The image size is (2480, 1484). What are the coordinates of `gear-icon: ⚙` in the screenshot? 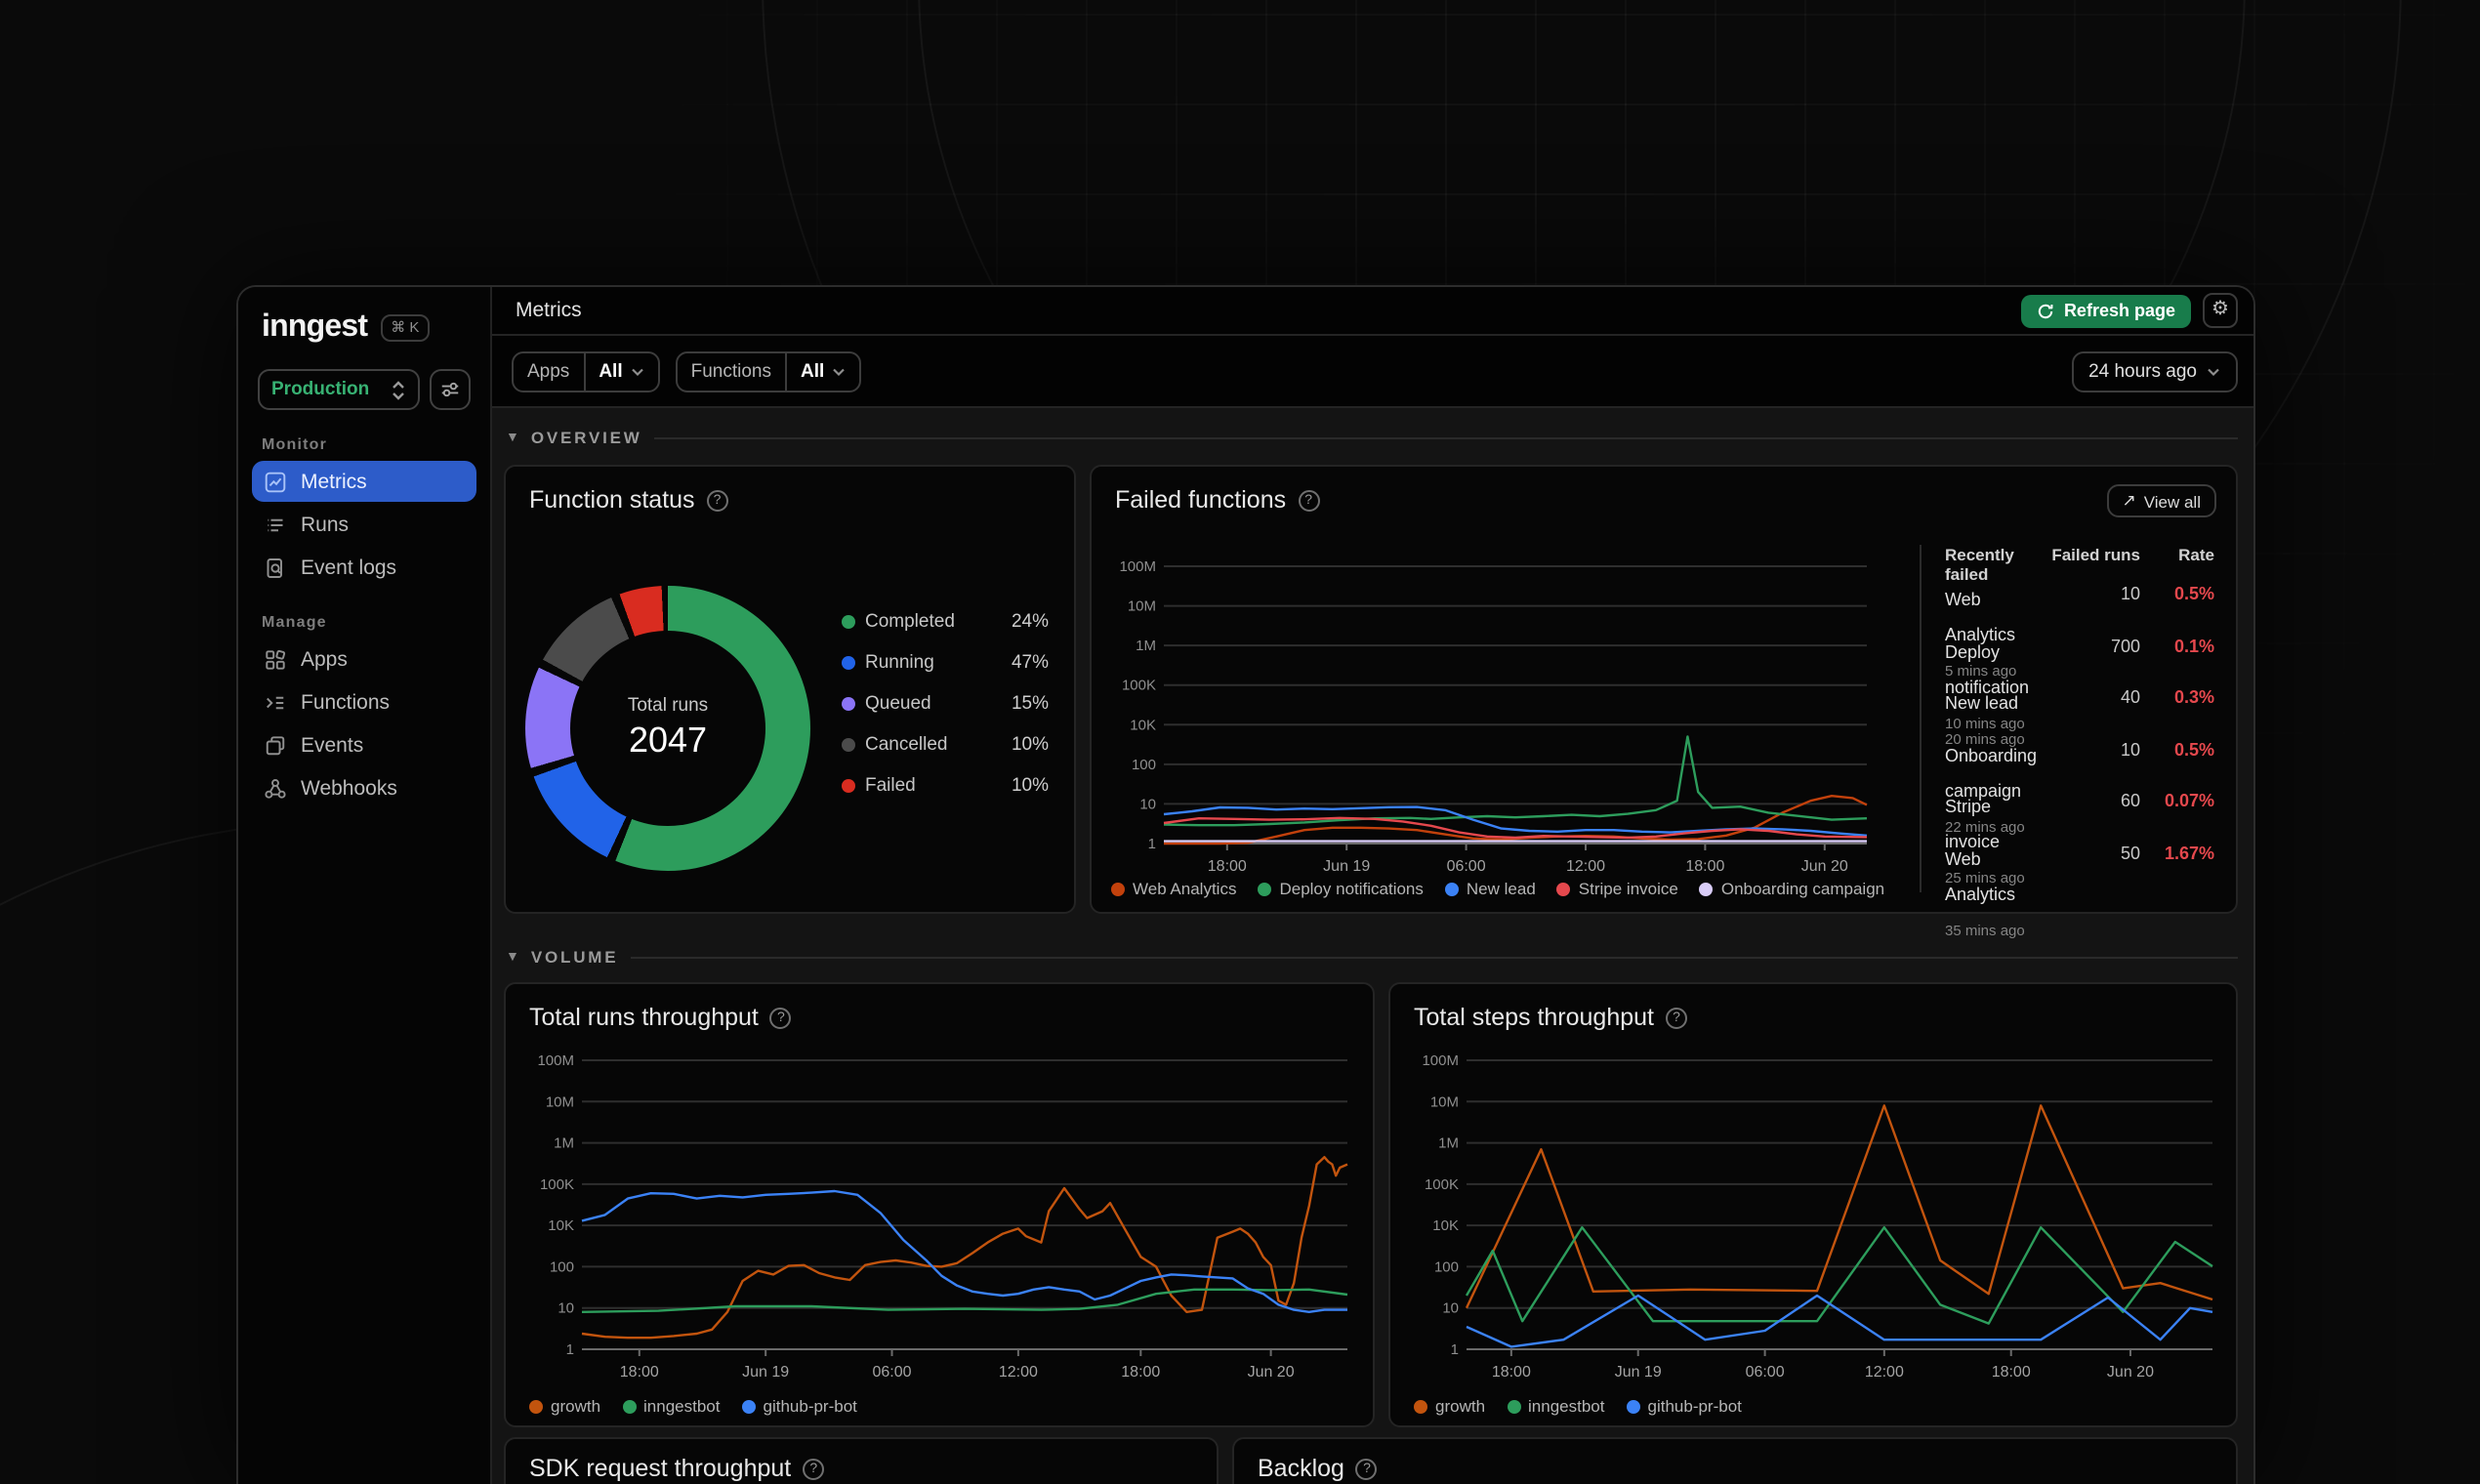 It's located at (2220, 310).